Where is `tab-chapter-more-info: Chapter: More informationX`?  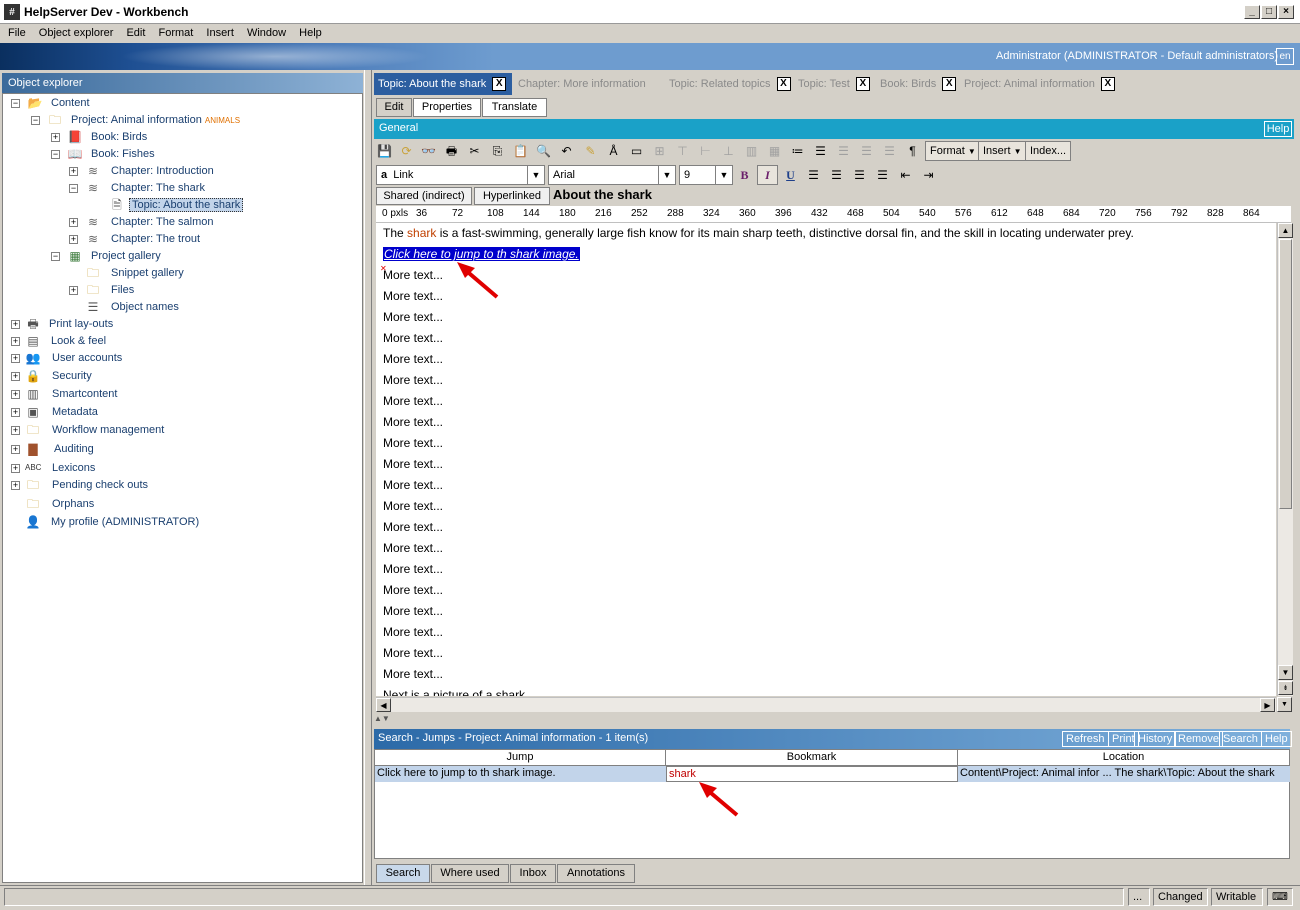
tab-chapter-more-info: Chapter: More informationX is located at coordinates (589, 93).